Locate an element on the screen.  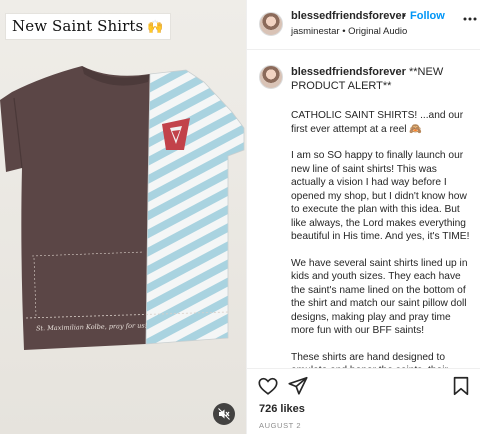
bookmark-icon is located at coordinates (461, 386).